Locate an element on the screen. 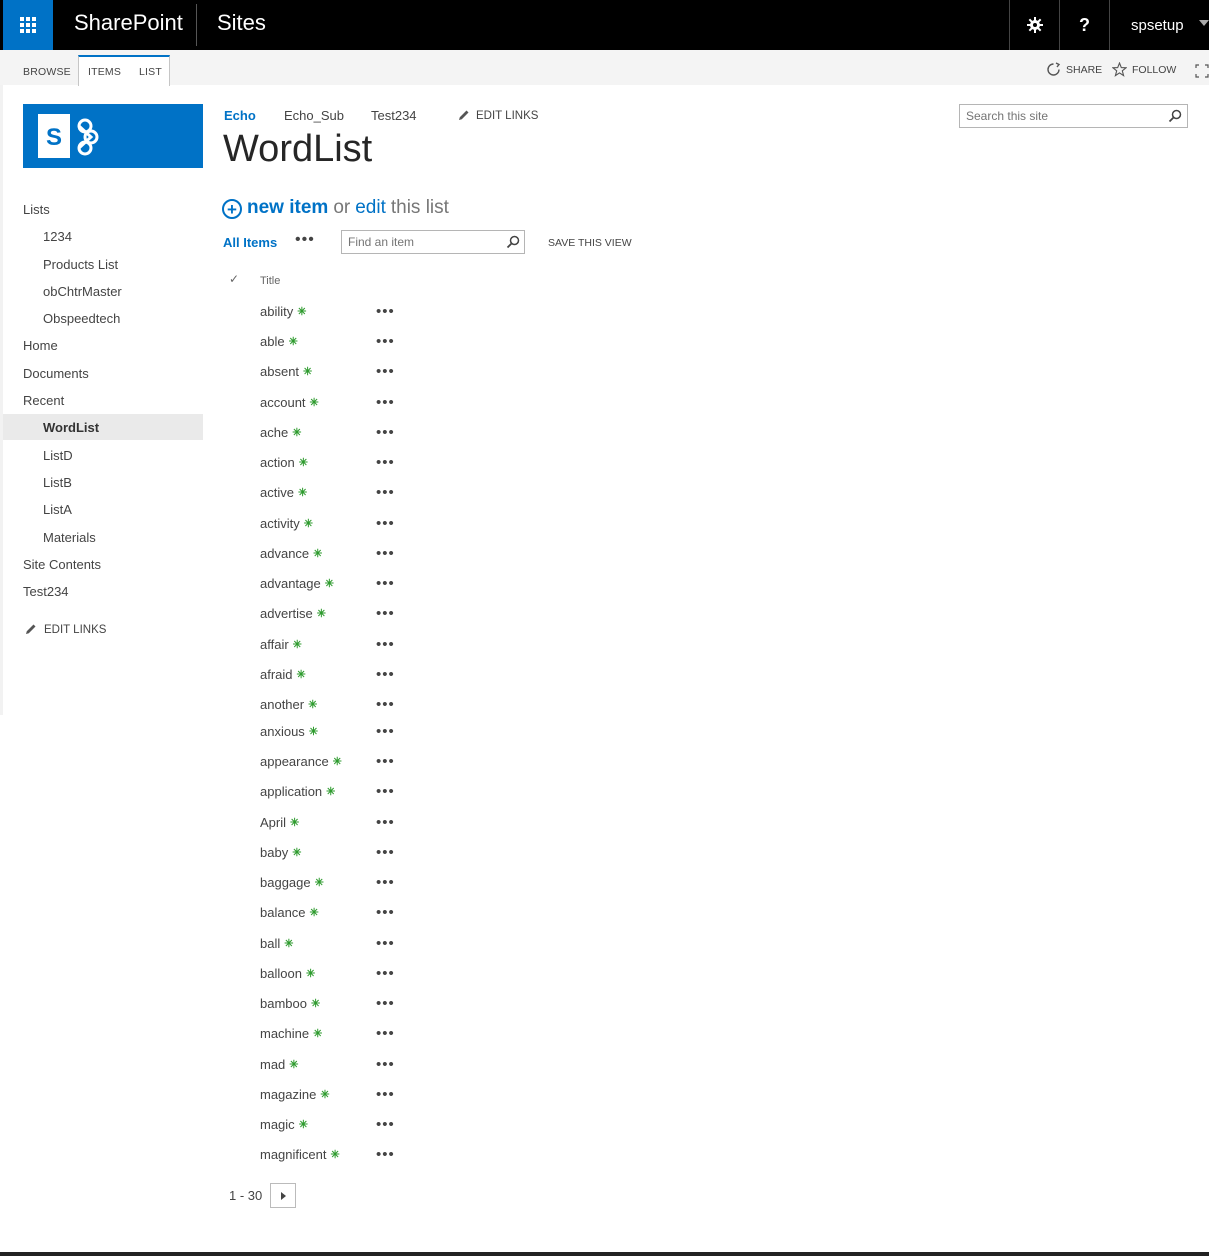  leftnav-item: Site Contents is located at coordinates (103, 564).